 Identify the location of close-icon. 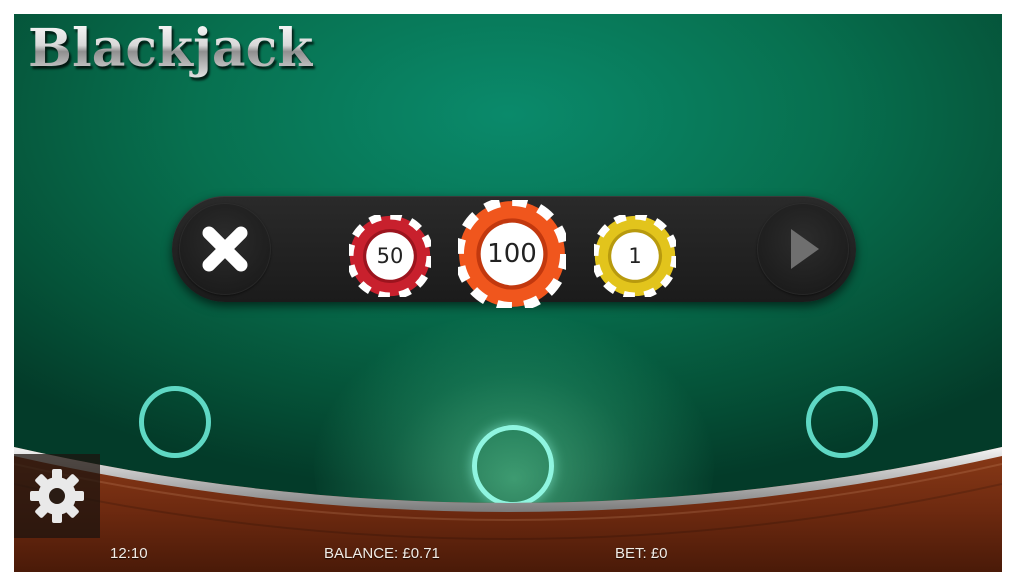
(225, 249).